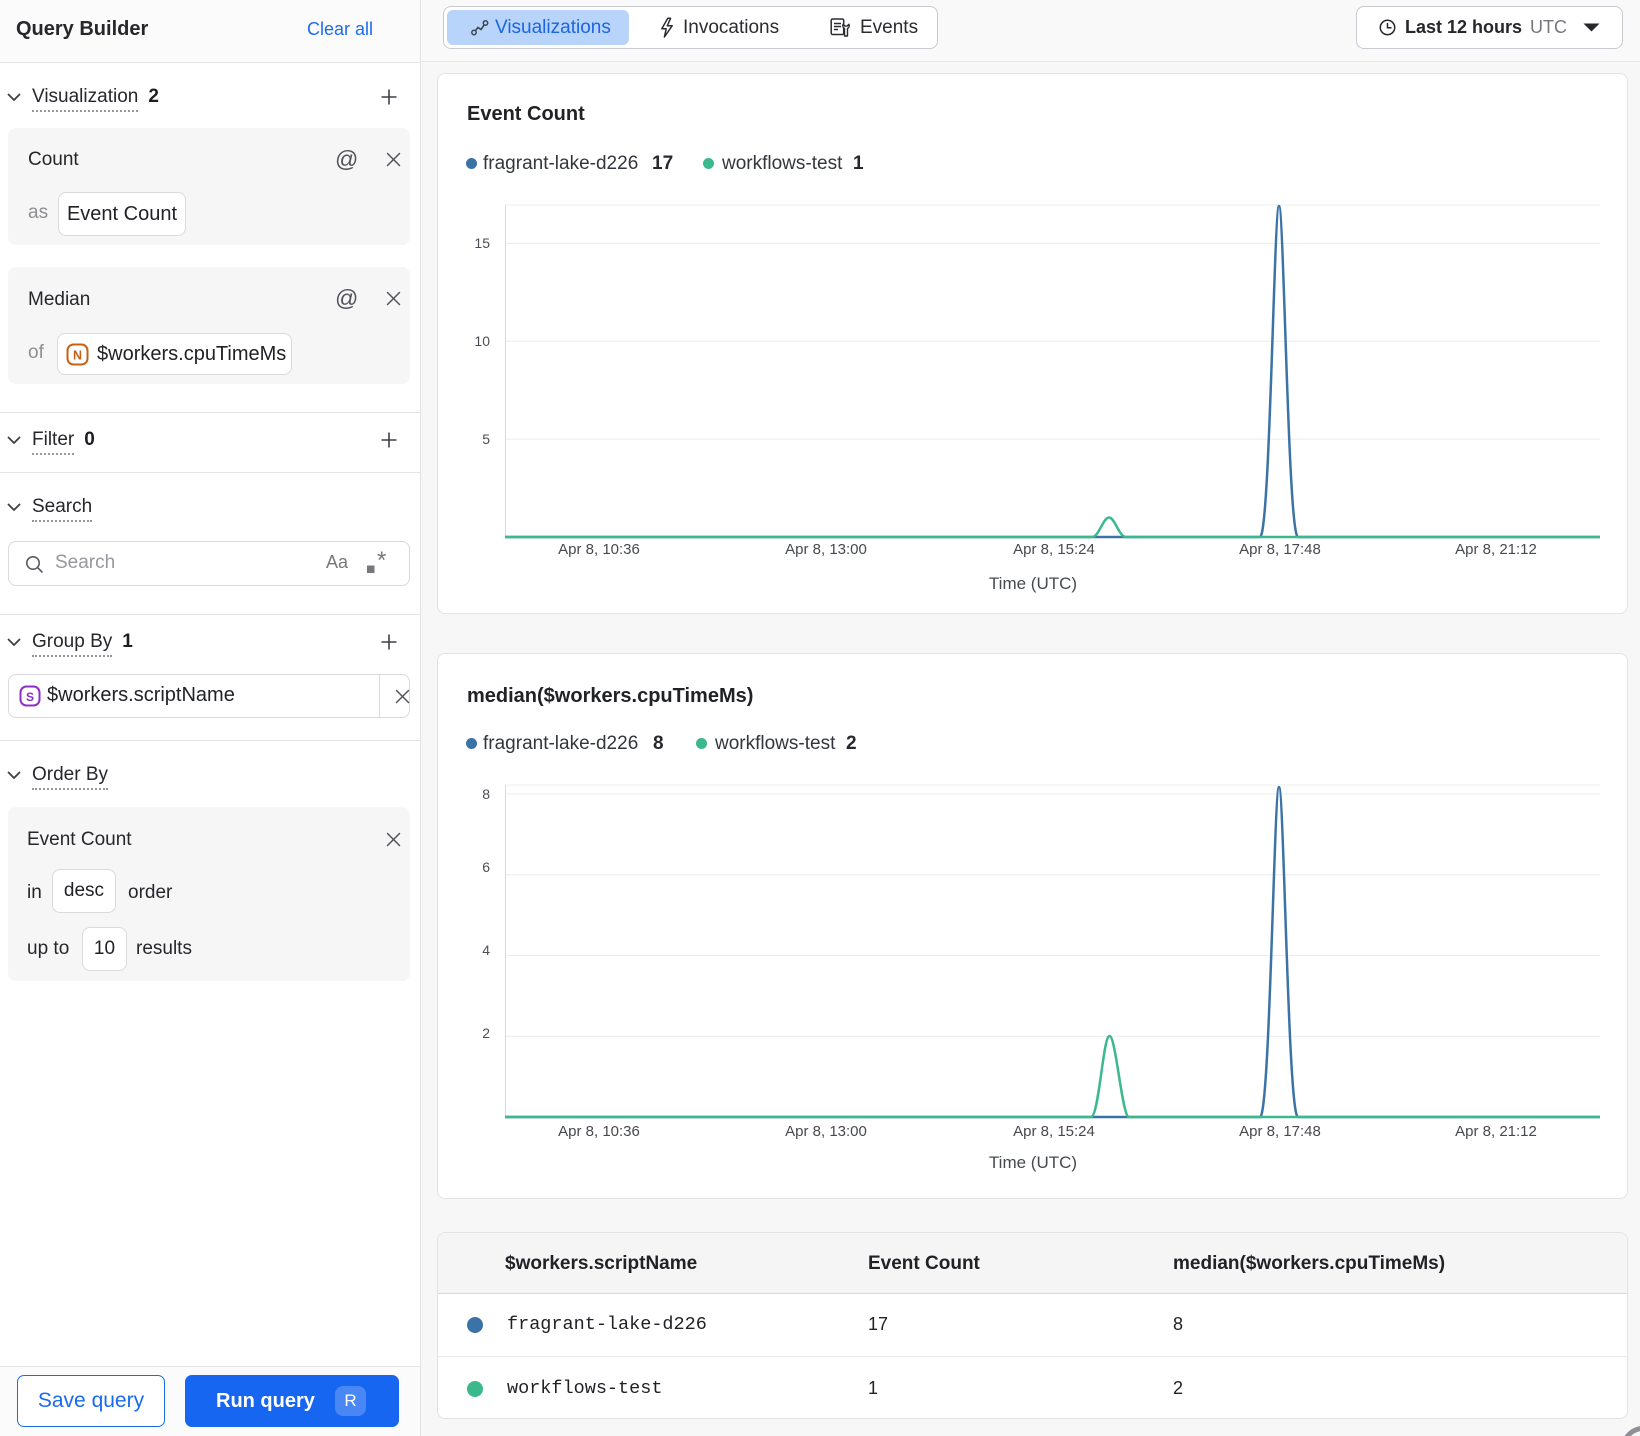 This screenshot has height=1436, width=1640. Describe the element at coordinates (77, 356) in the screenshot. I see `svg-text: N` at that location.